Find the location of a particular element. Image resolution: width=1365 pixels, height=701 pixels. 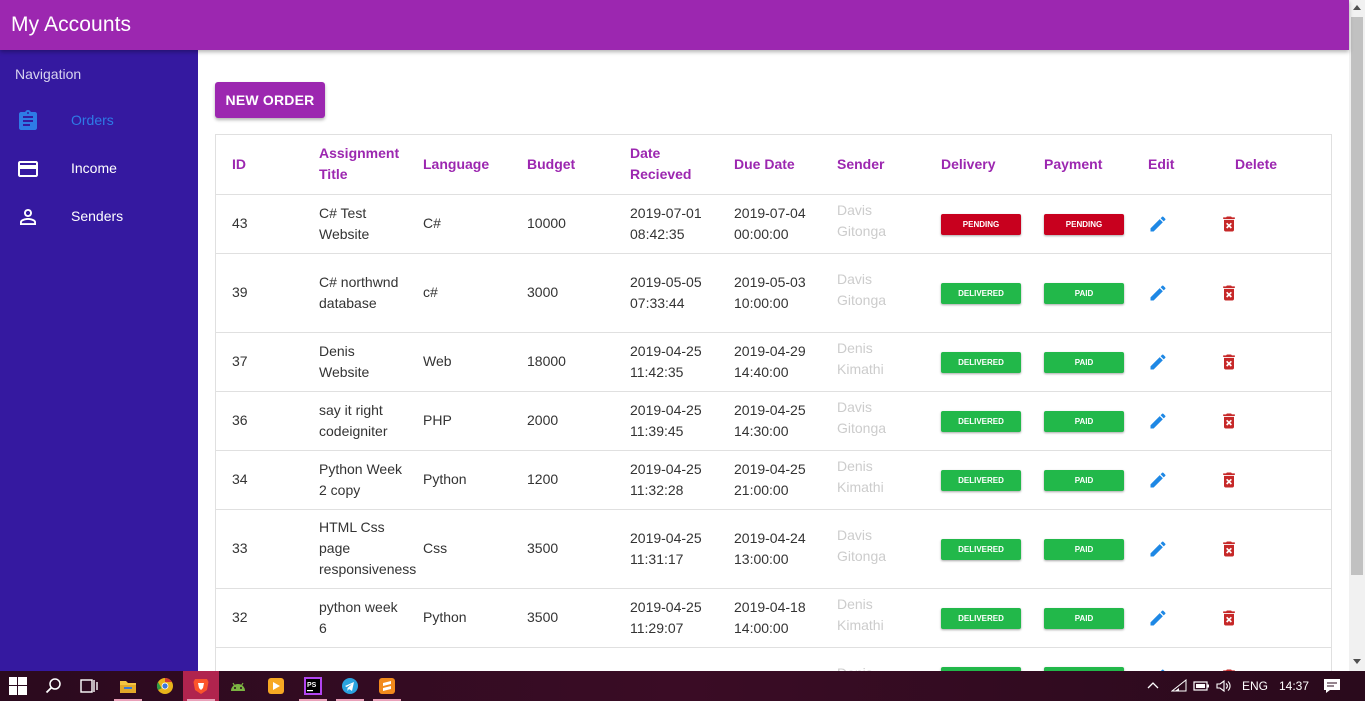

cell-sender: Denis Kimathi is located at coordinates (873, 480).